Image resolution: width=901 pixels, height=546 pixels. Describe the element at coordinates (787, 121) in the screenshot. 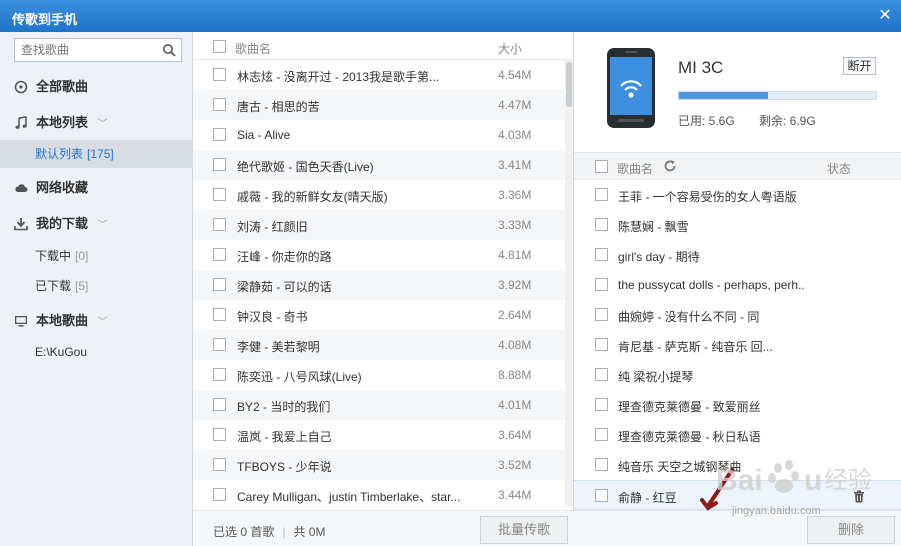

I see `storage-remaining: 剩余: 6.9G` at that location.